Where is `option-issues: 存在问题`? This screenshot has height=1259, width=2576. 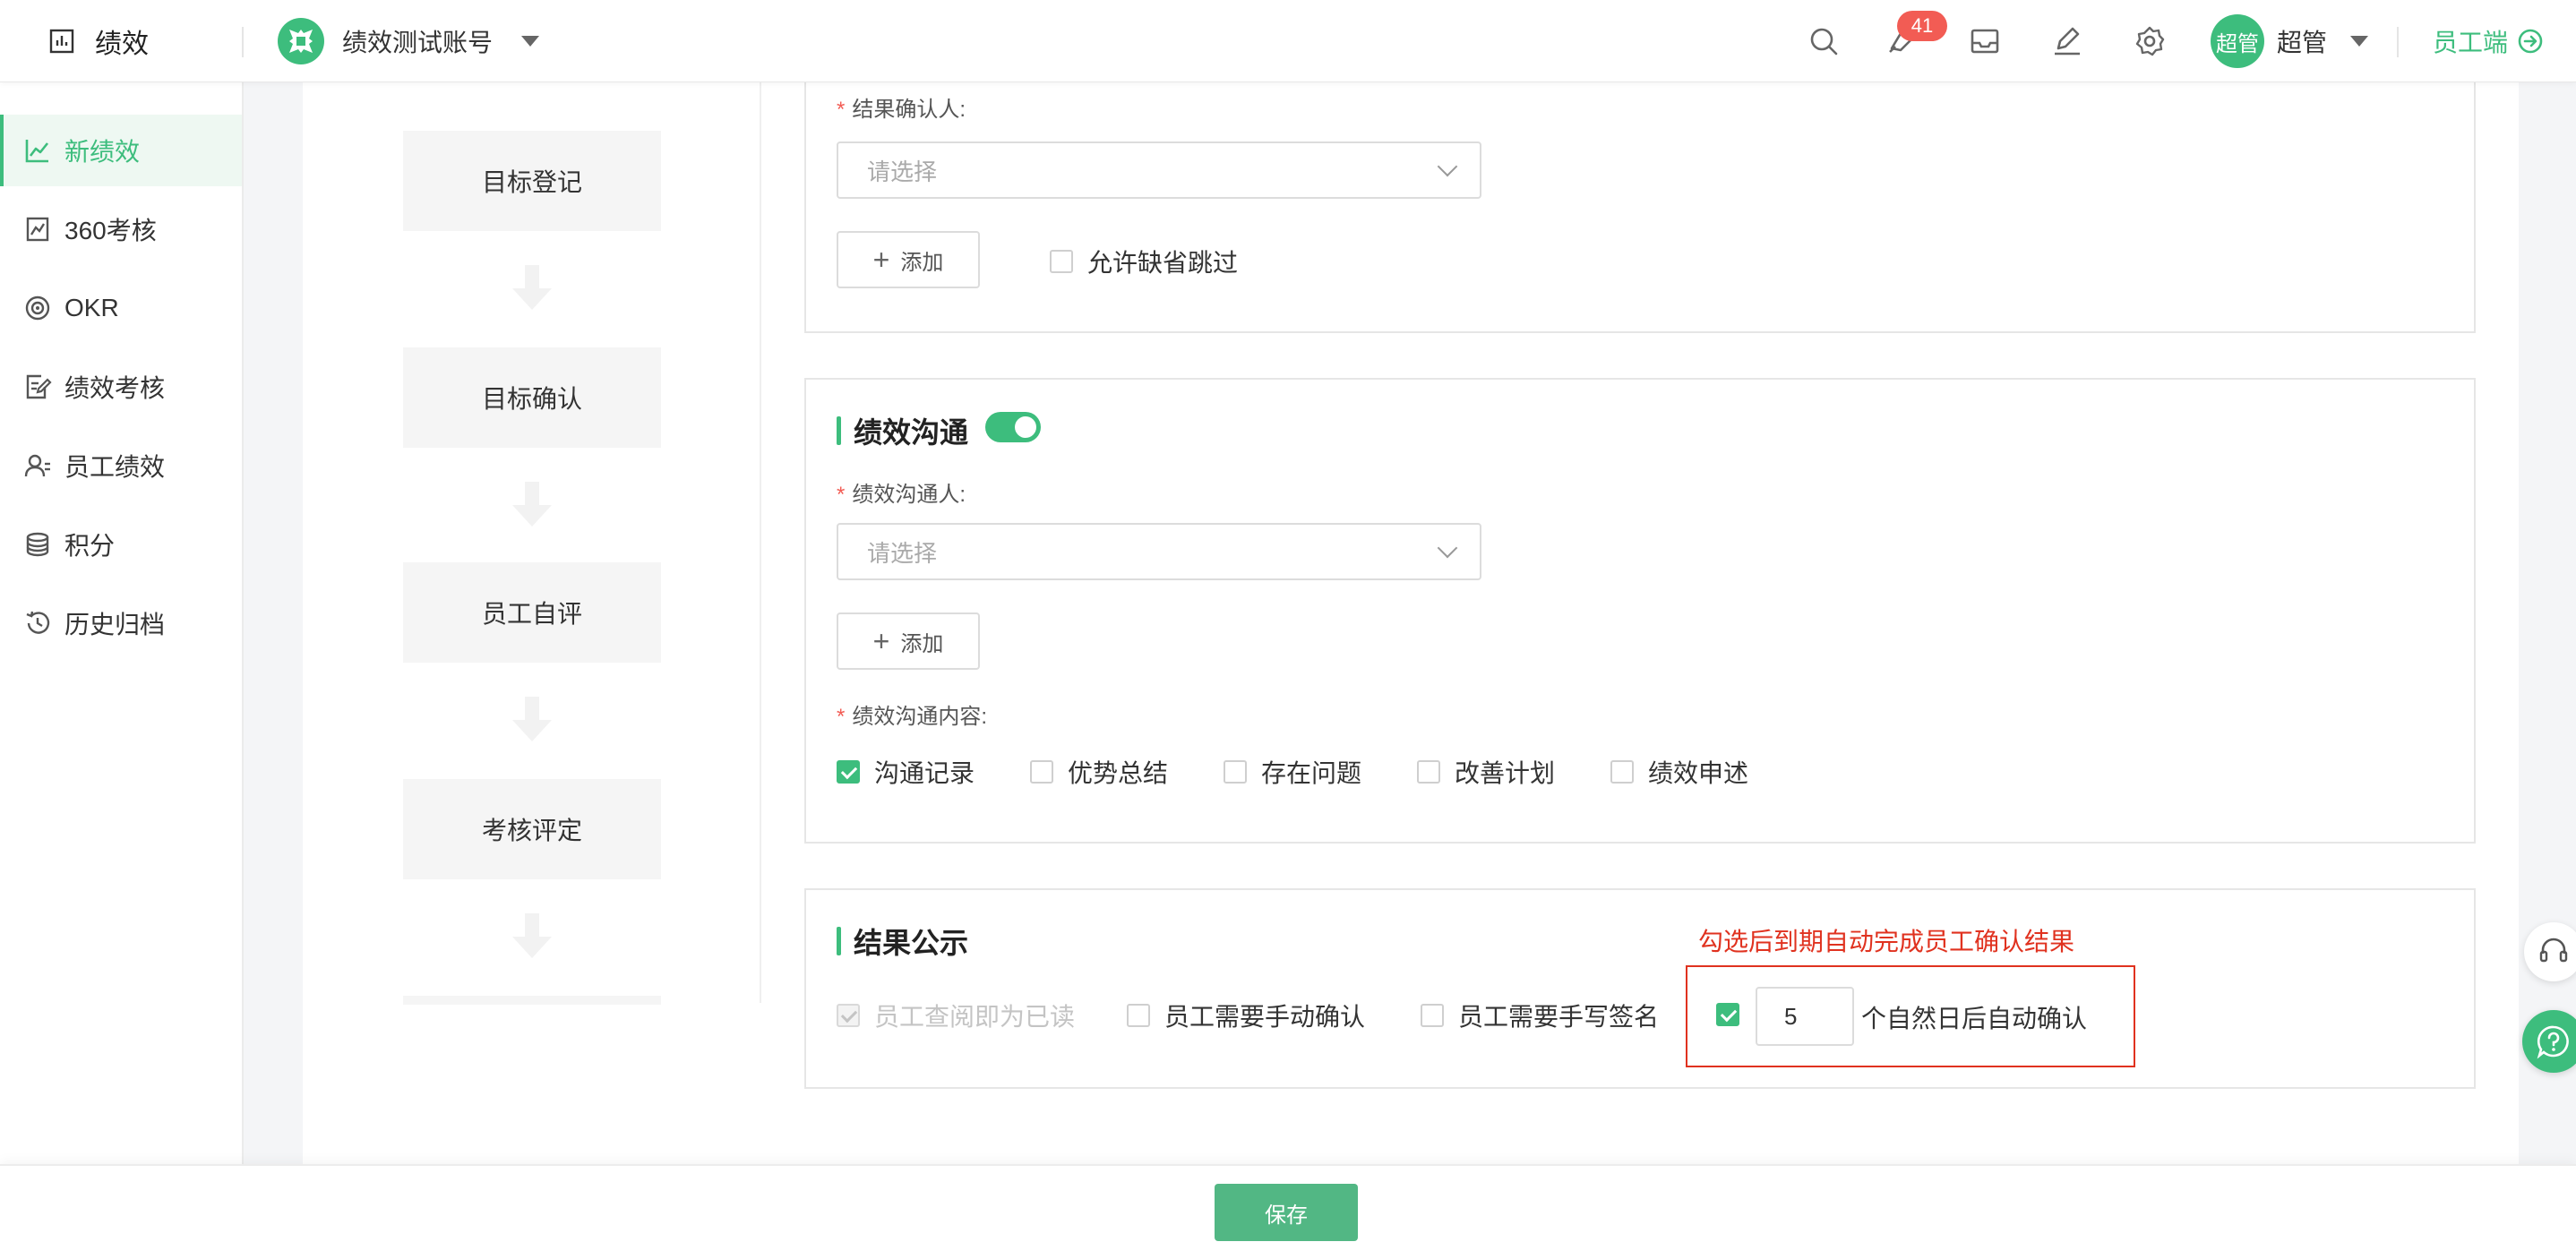
option-issues: 存在问题 is located at coordinates (1292, 772).